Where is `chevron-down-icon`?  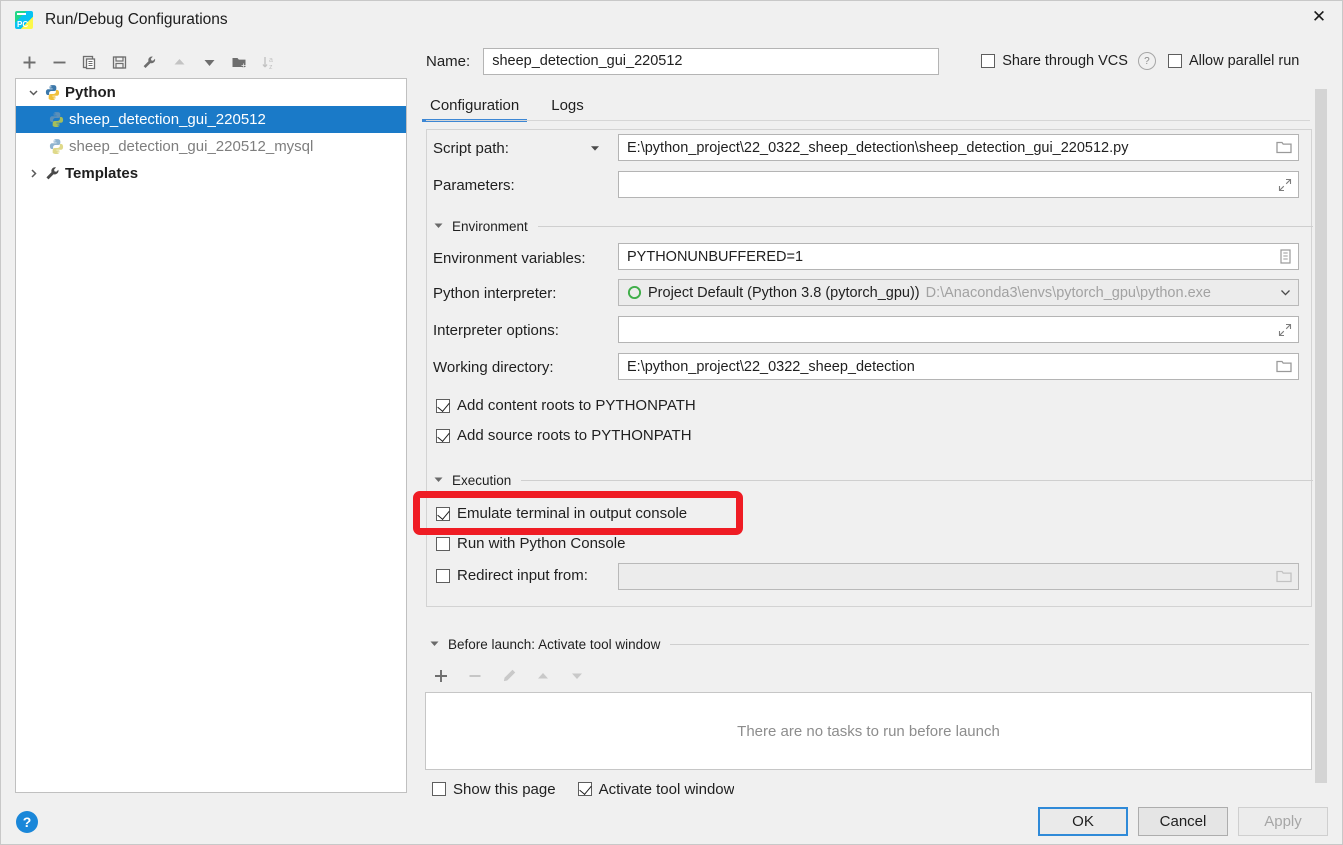 chevron-down-icon is located at coordinates (1285, 292).